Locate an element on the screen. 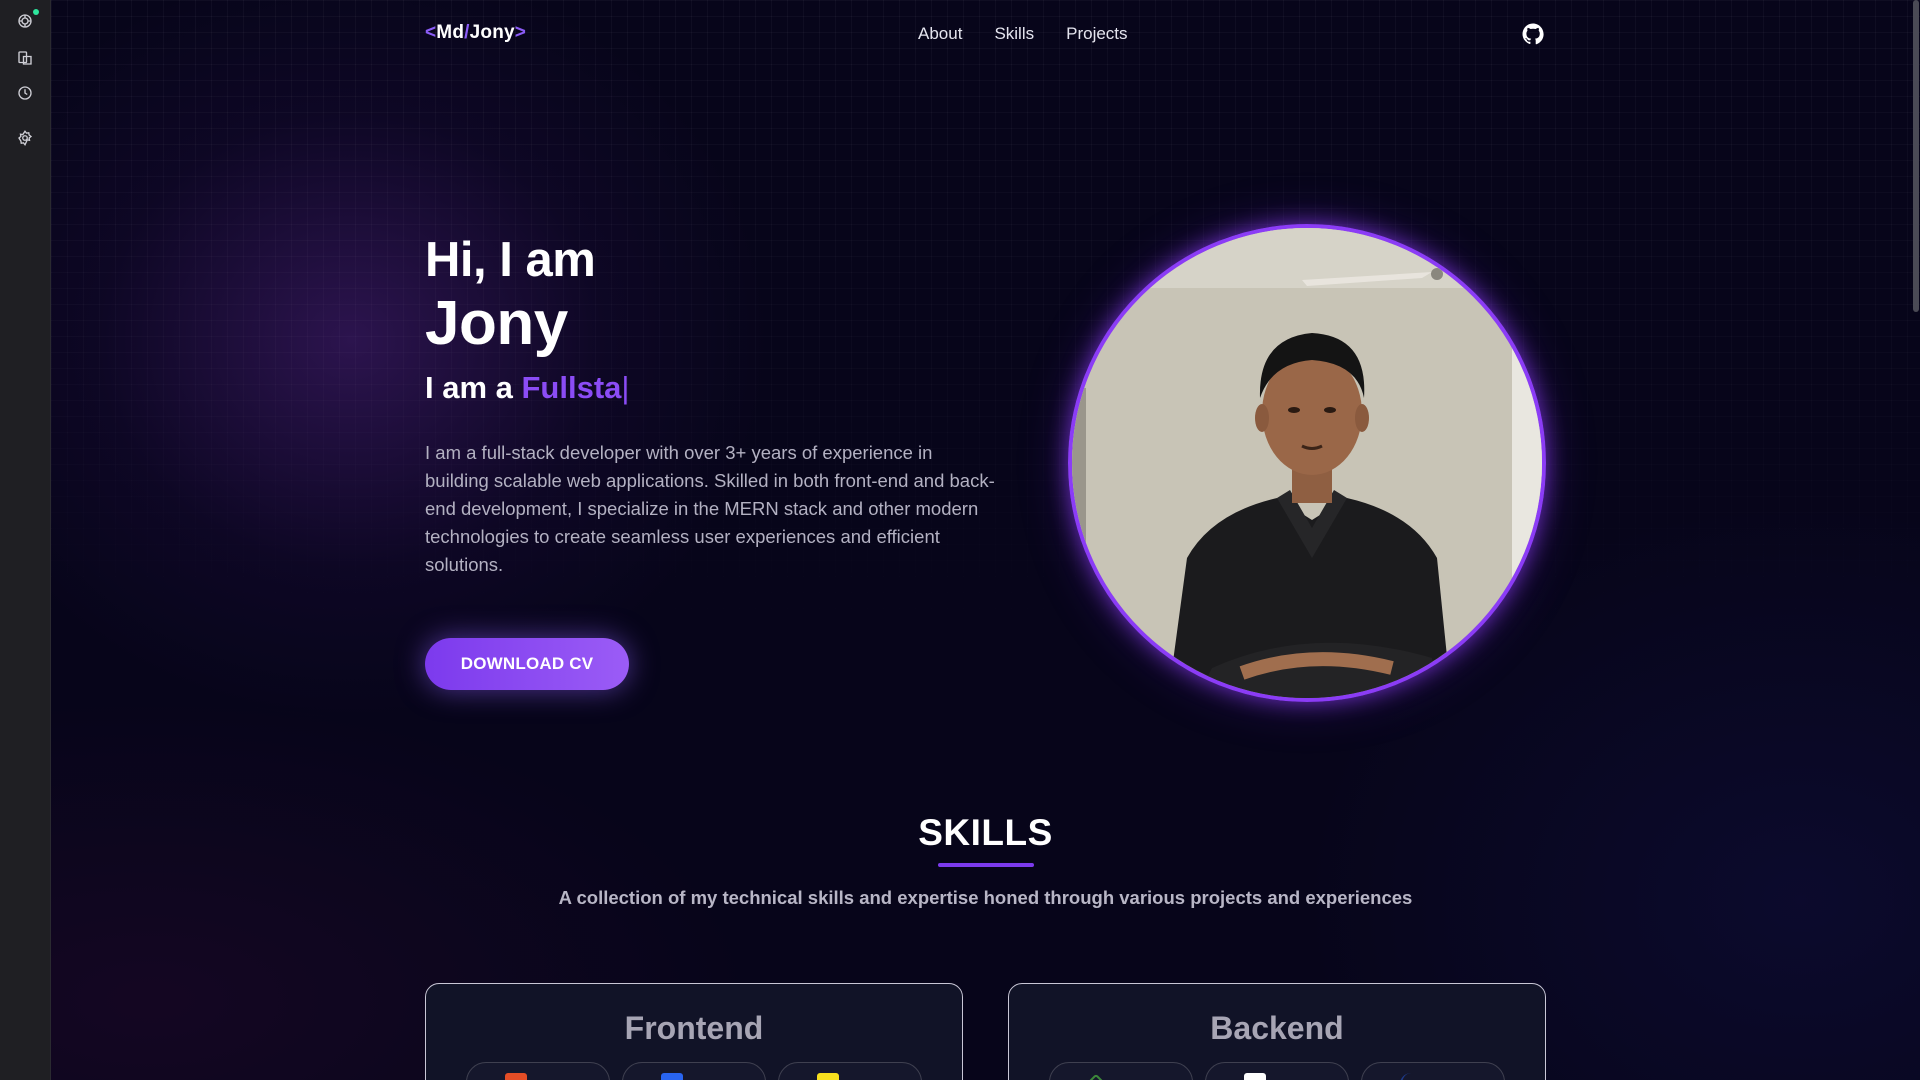 The image size is (1920, 1080). settings-icon is located at coordinates (25, 138).